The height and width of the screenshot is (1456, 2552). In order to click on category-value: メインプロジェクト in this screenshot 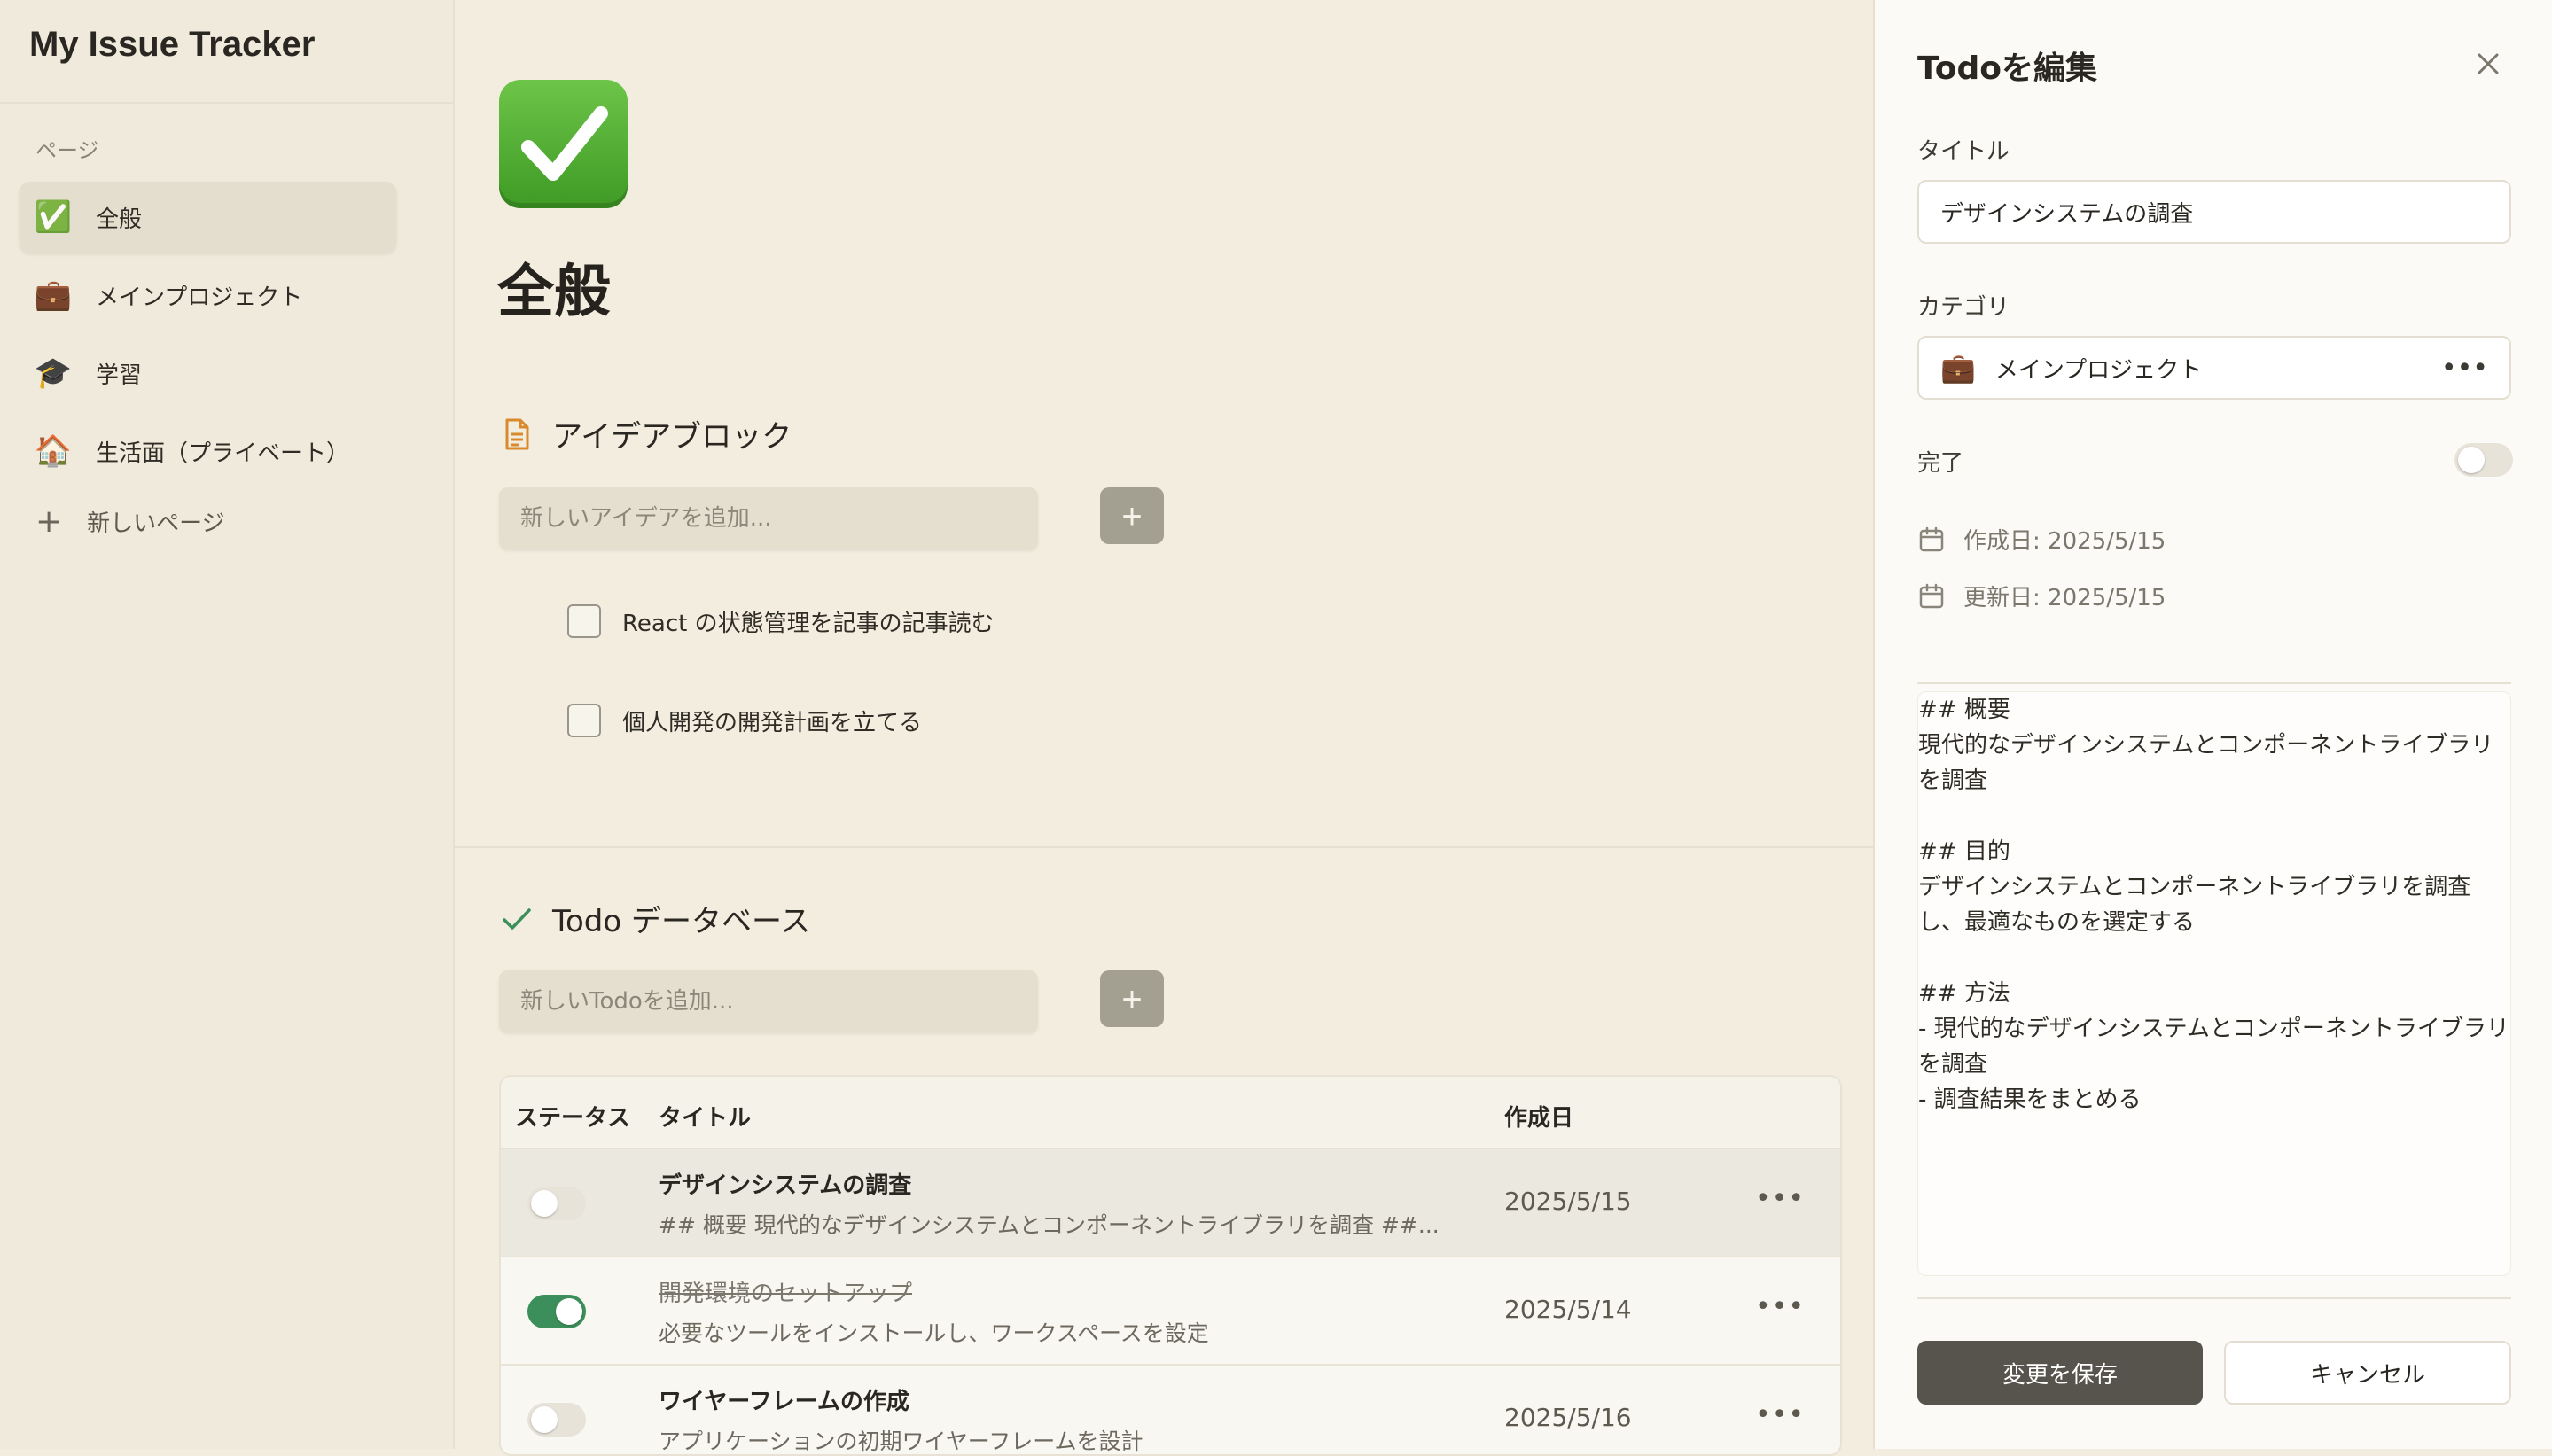, I will do `click(2098, 370)`.